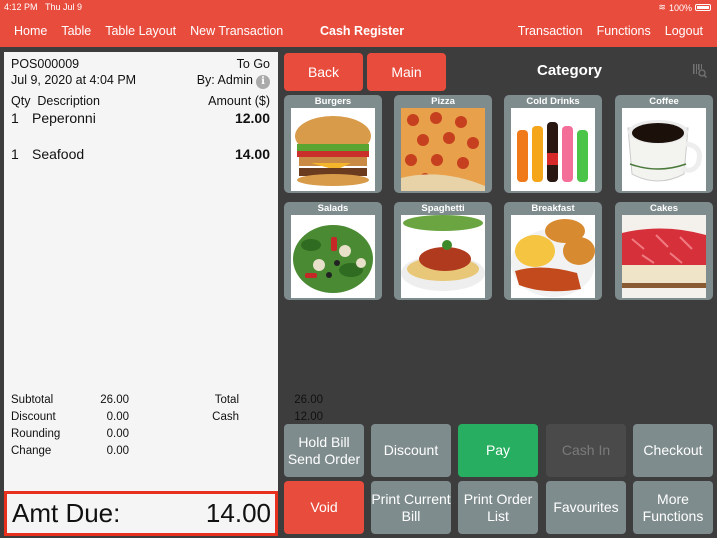  I want to click on nav-functions: Functions, so click(624, 31).